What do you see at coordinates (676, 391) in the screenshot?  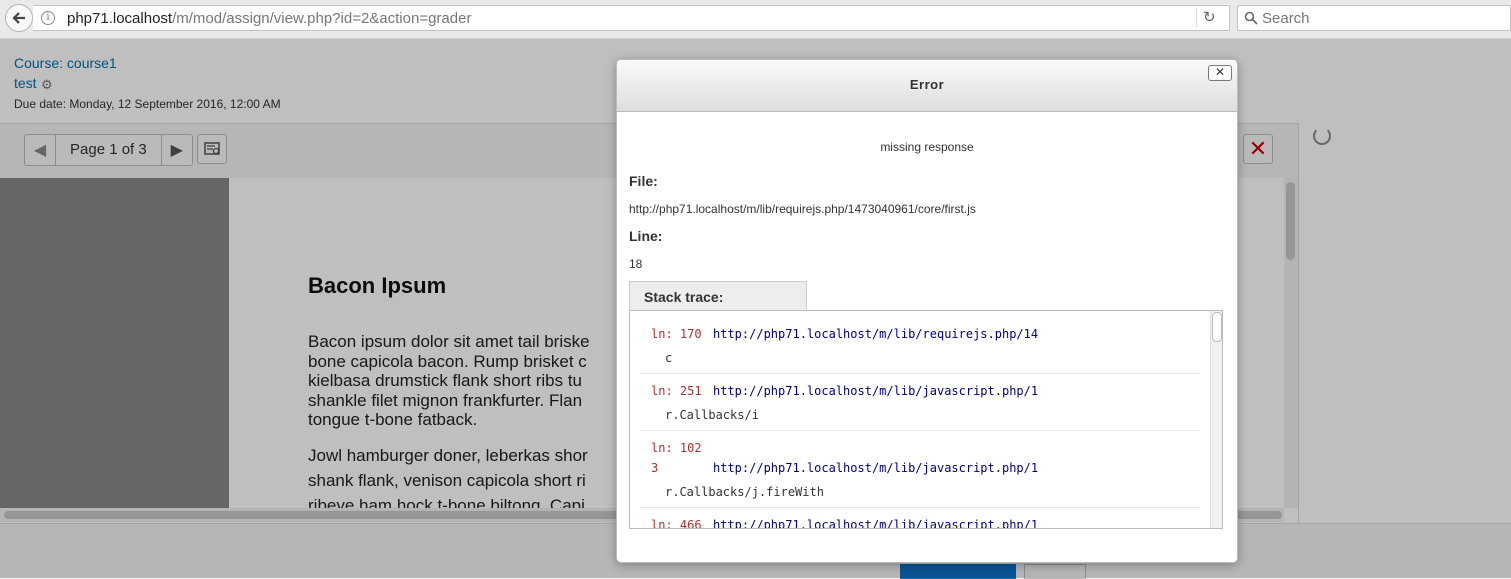 I see `stack-line-number: ln: 251` at bounding box center [676, 391].